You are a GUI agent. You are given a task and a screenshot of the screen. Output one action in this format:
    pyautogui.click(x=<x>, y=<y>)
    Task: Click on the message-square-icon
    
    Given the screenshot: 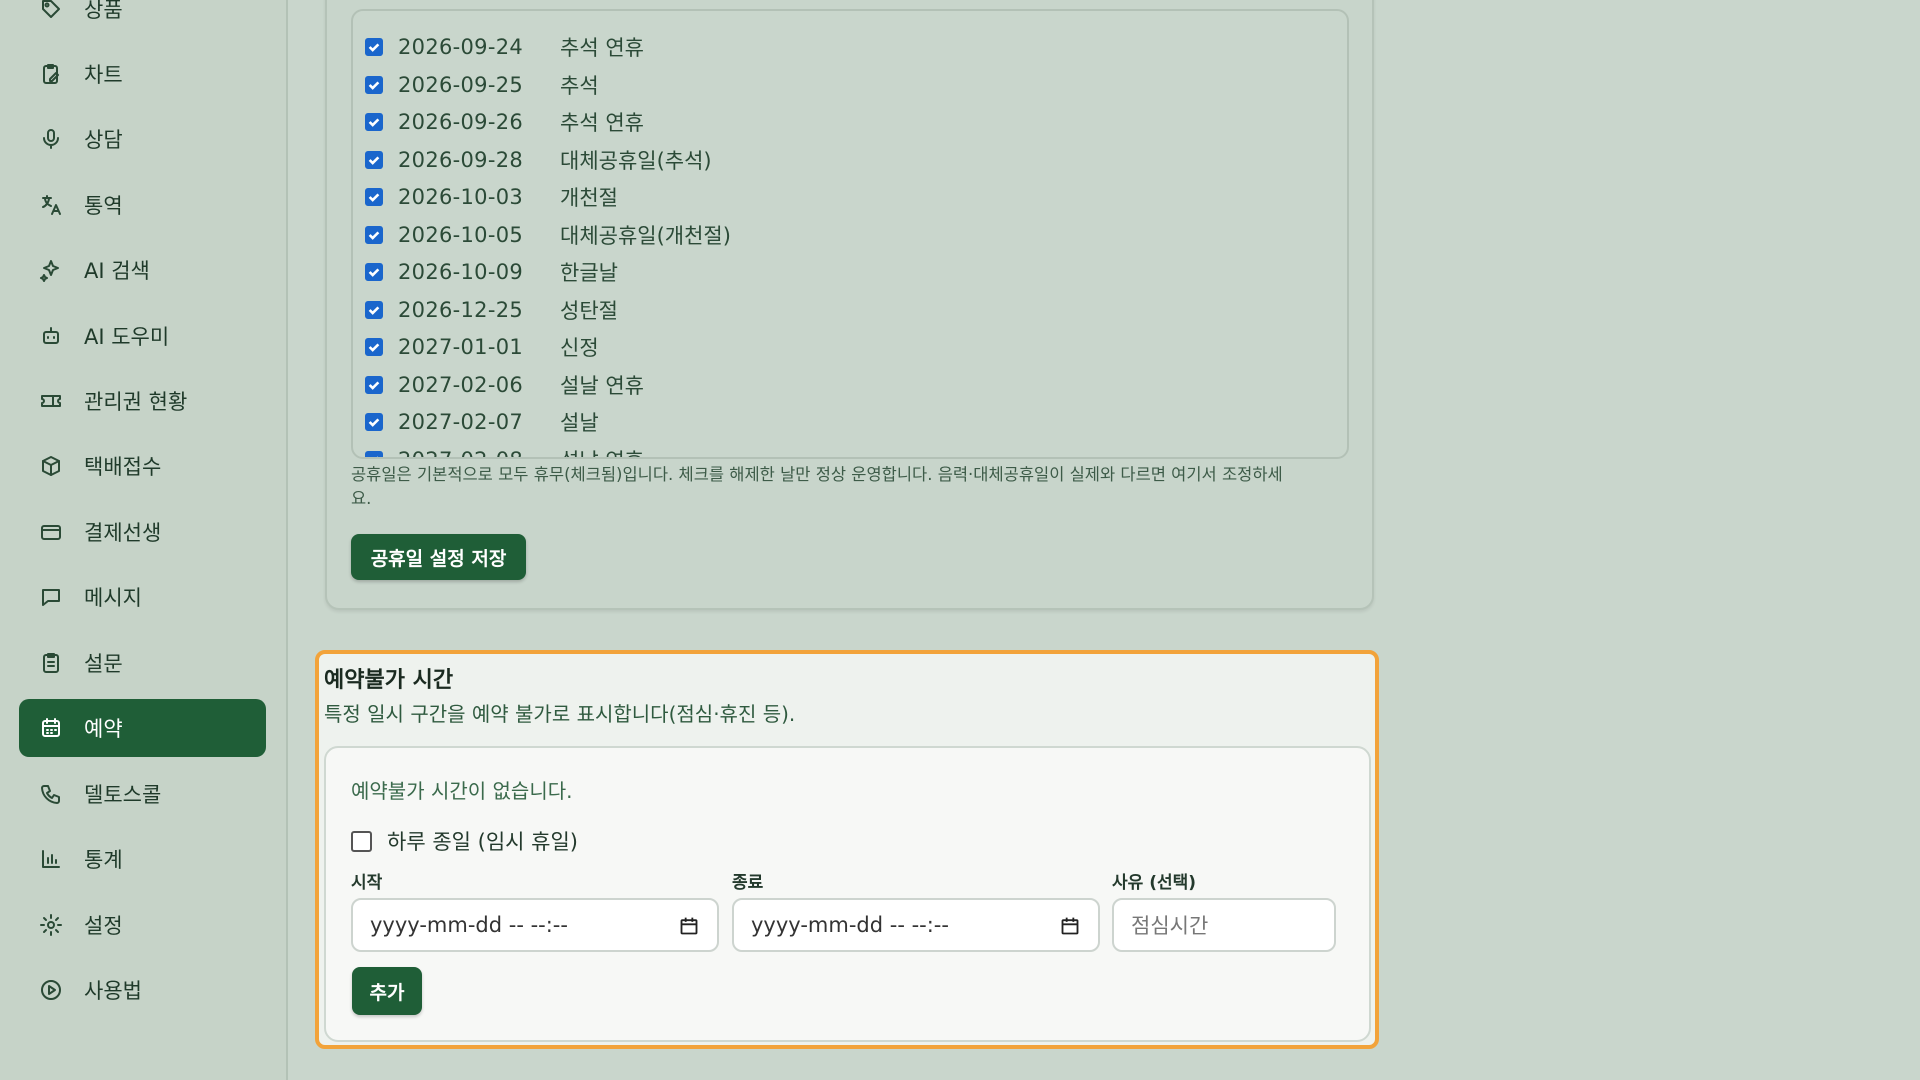 What is the action you would take?
    pyautogui.click(x=51, y=597)
    